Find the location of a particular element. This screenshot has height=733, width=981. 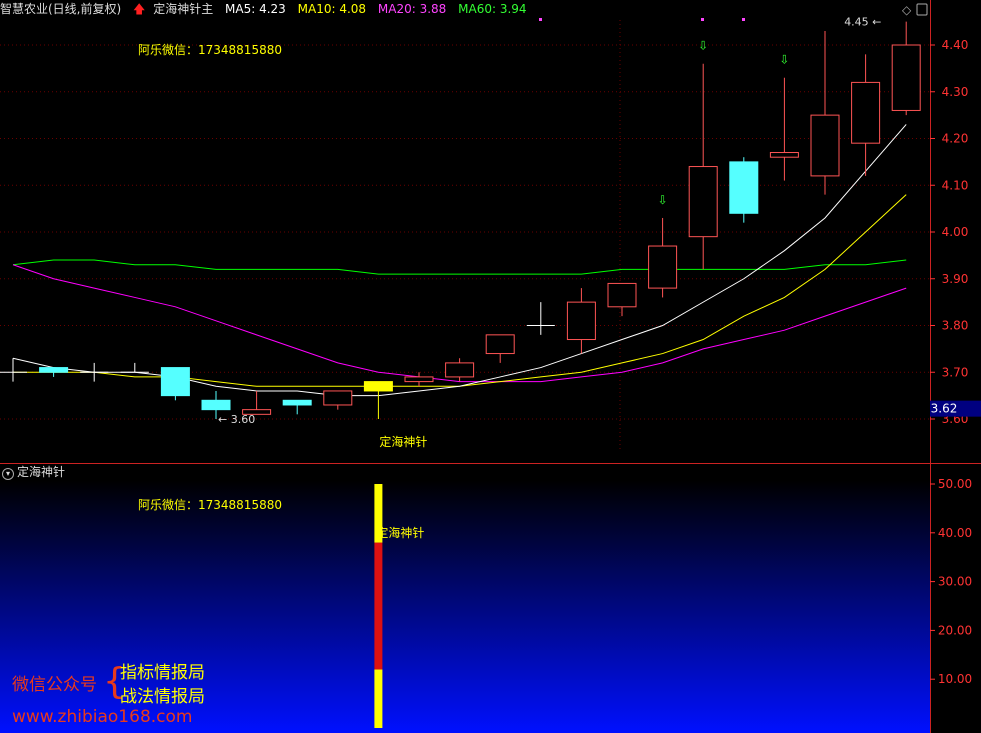

sub-y-tick-label: 20.00 is located at coordinates (955, 630).